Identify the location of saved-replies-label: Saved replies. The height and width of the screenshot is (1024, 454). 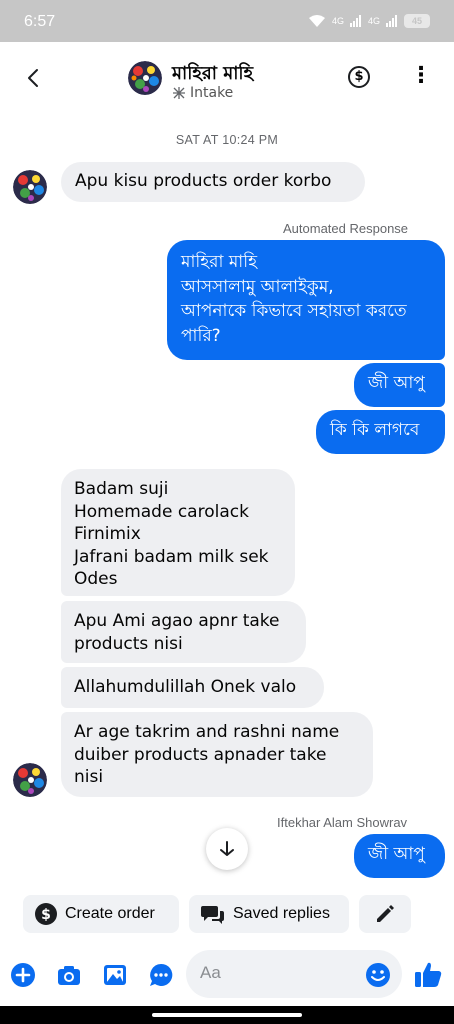
(281, 913).